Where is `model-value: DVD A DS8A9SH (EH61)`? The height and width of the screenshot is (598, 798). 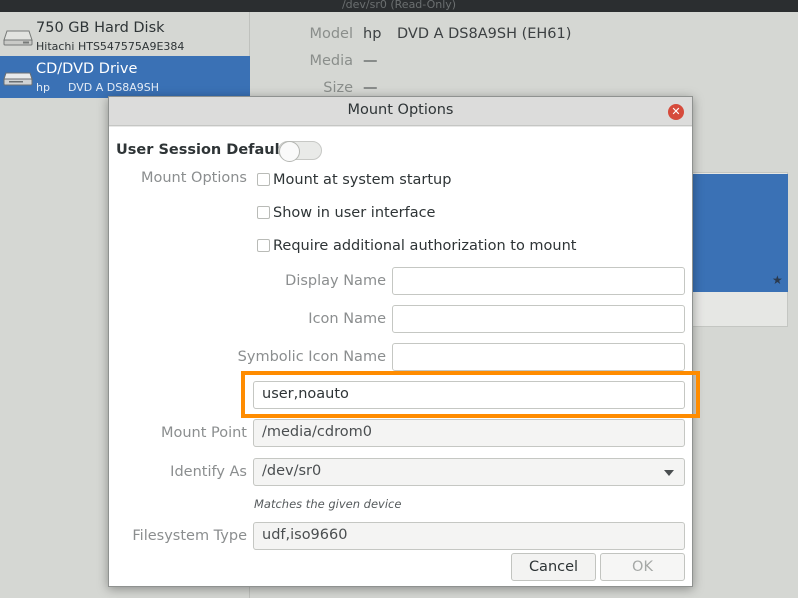 model-value: DVD A DS8A9SH (EH61) is located at coordinates (484, 34).